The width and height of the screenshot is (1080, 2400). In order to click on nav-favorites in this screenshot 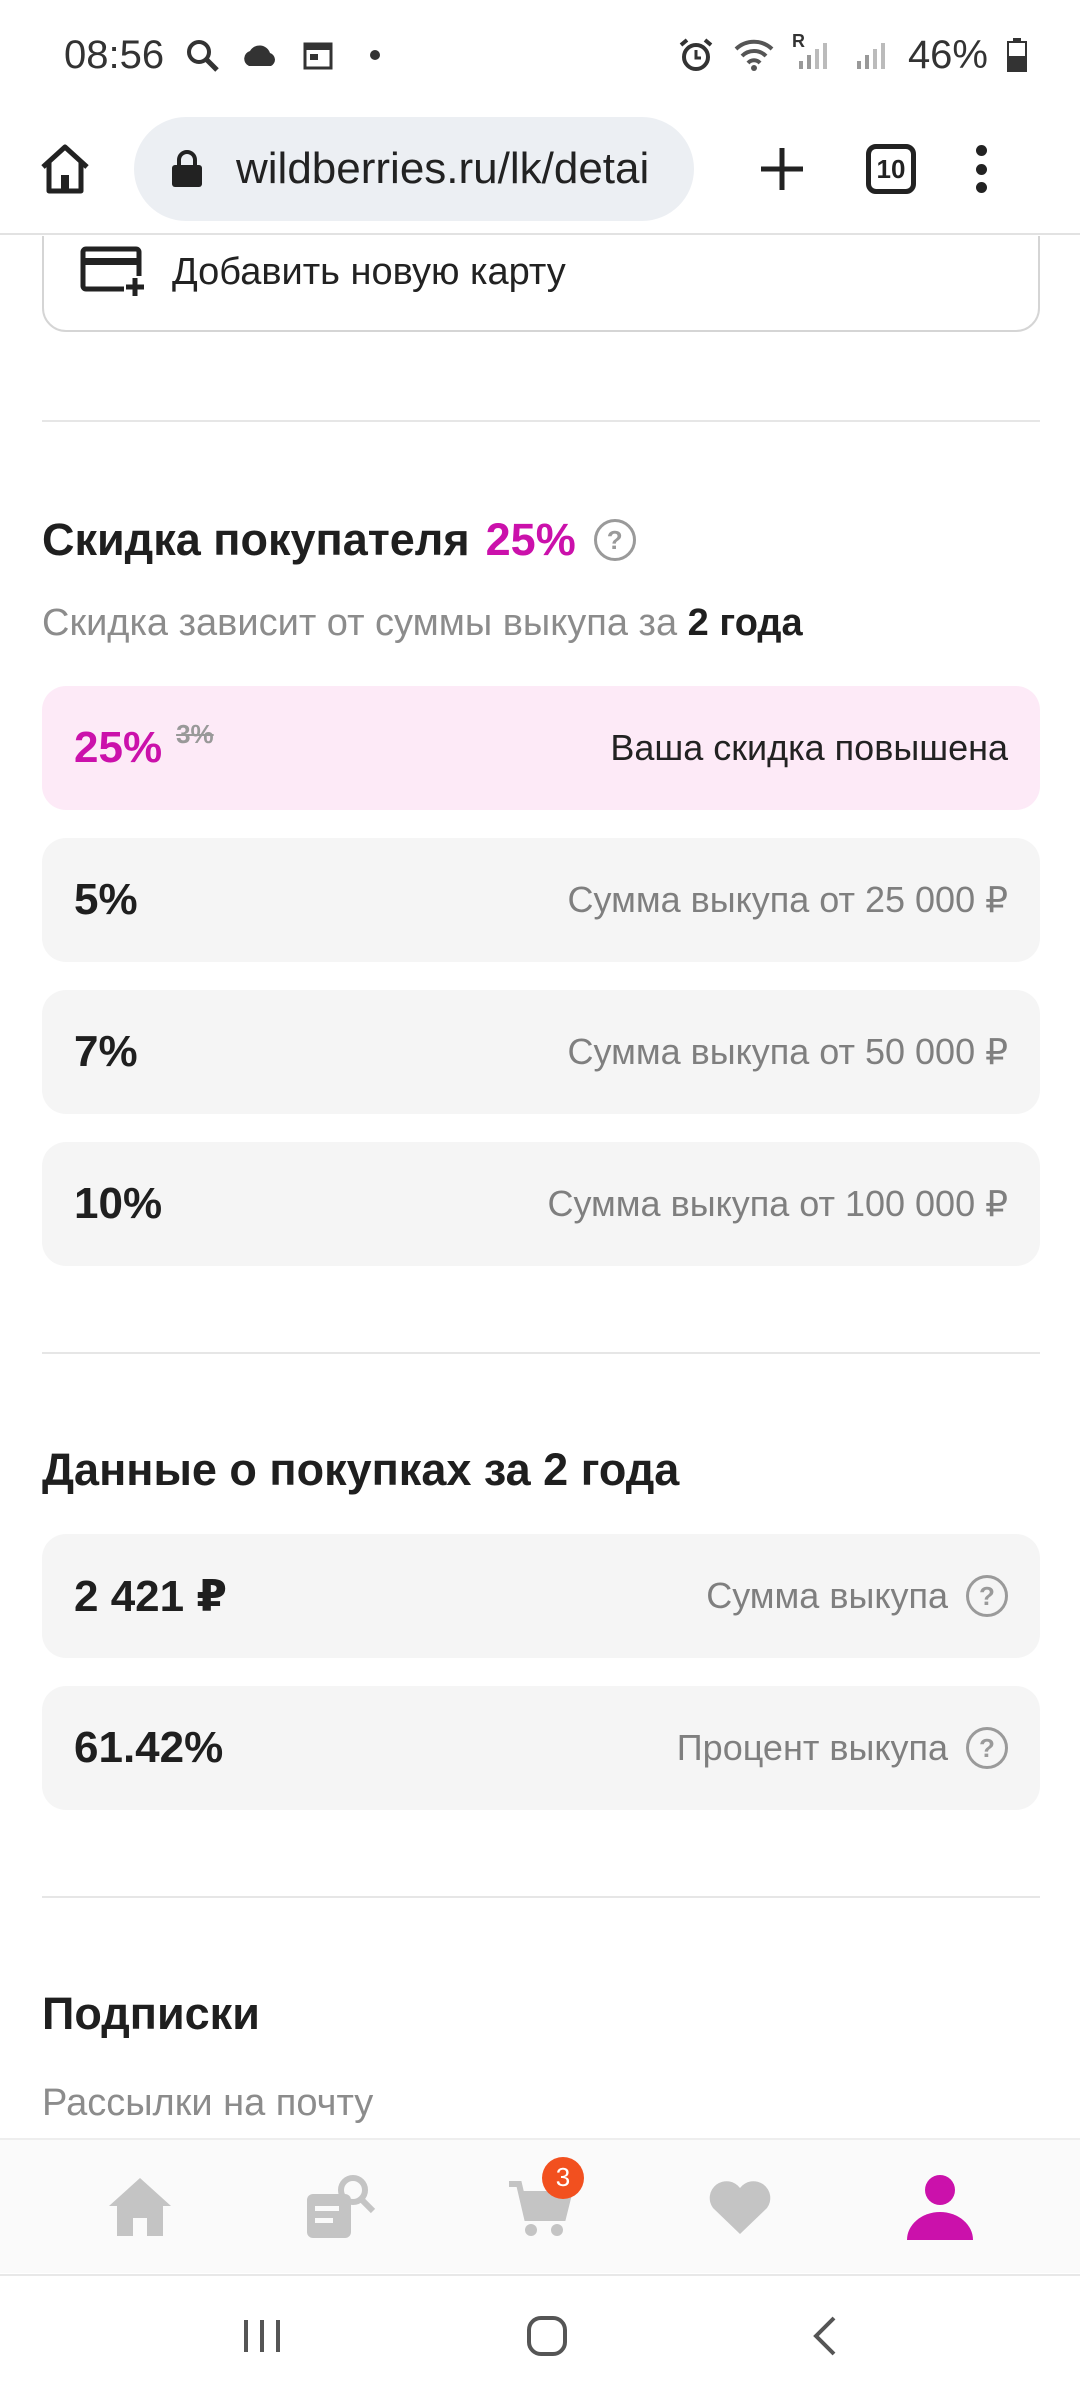, I will do `click(740, 2207)`.